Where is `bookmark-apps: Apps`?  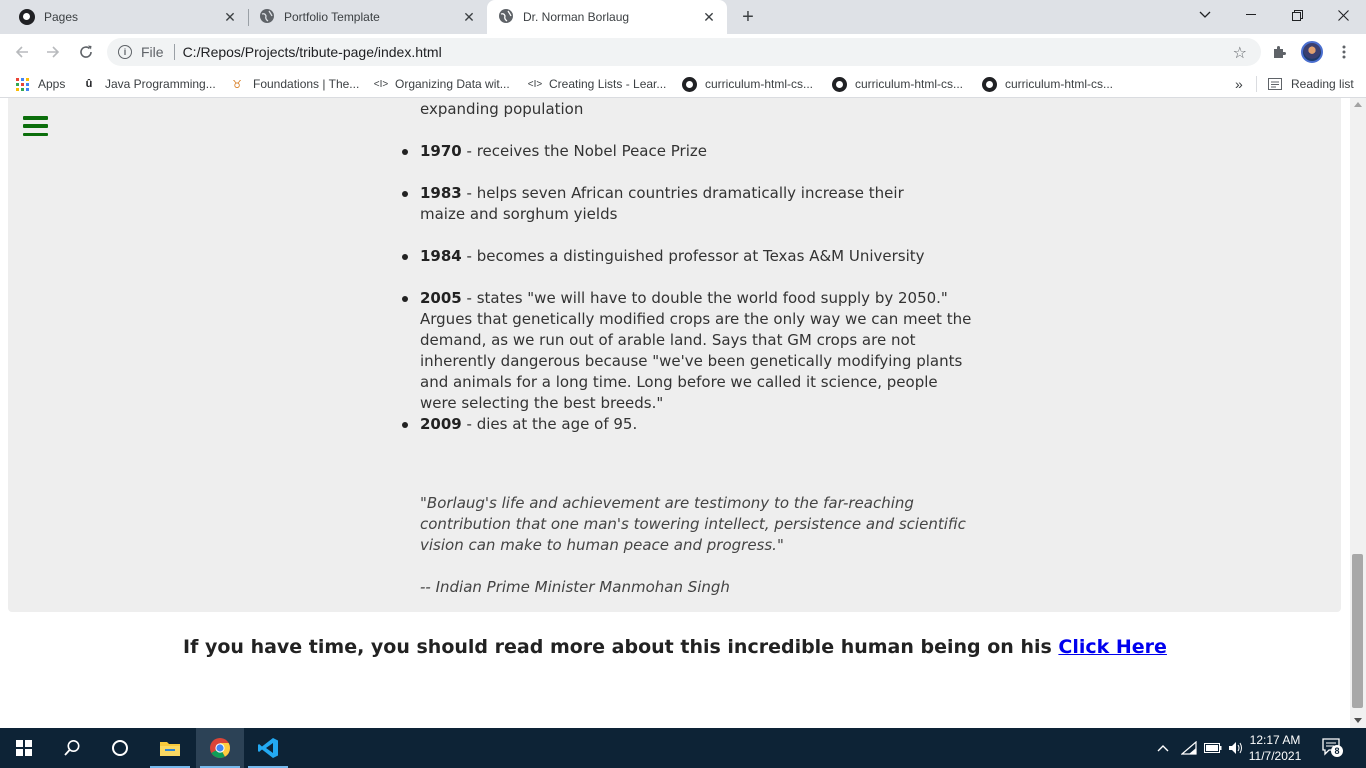
bookmark-apps: Apps is located at coordinates (39, 84).